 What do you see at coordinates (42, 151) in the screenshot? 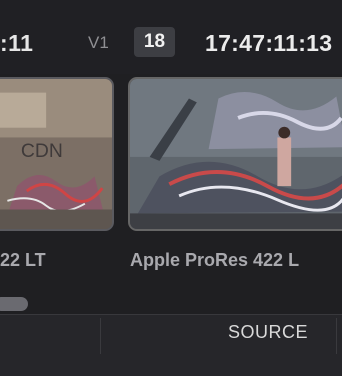
I see `svg-text: CDN` at bounding box center [42, 151].